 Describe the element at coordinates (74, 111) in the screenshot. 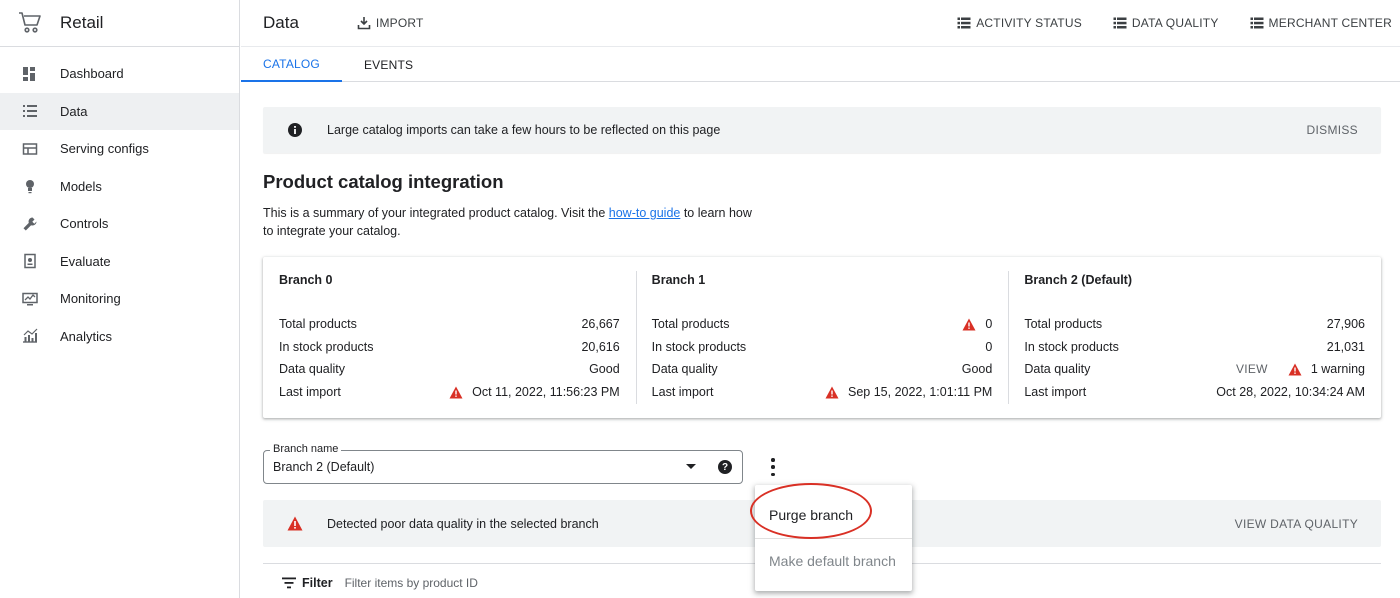

I see `sidebar-item-label: Data` at that location.